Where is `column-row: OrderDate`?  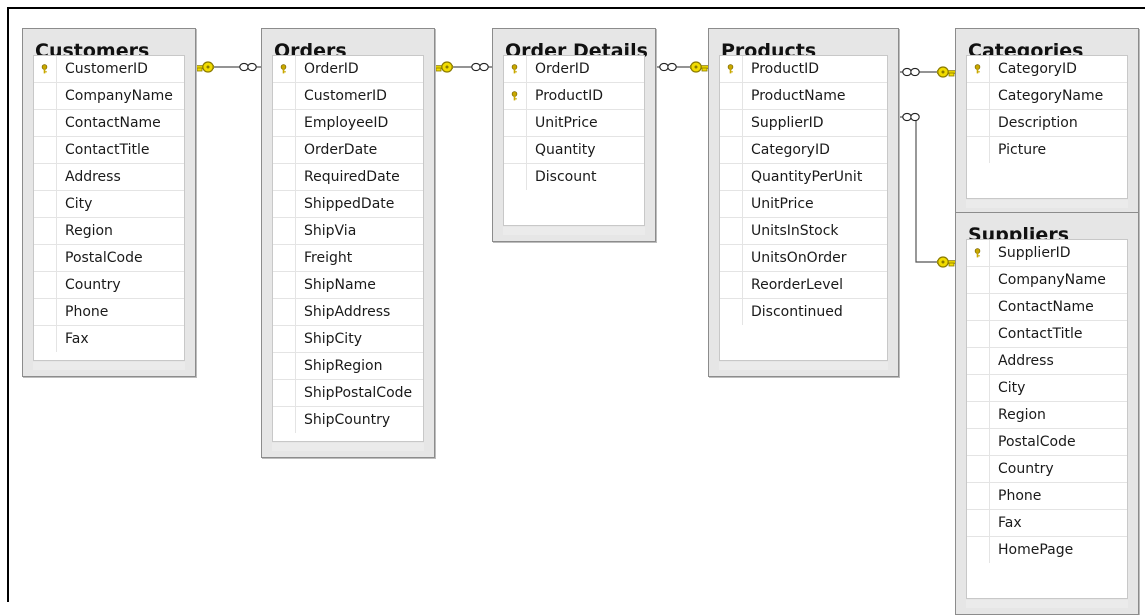 column-row: OrderDate is located at coordinates (348, 150).